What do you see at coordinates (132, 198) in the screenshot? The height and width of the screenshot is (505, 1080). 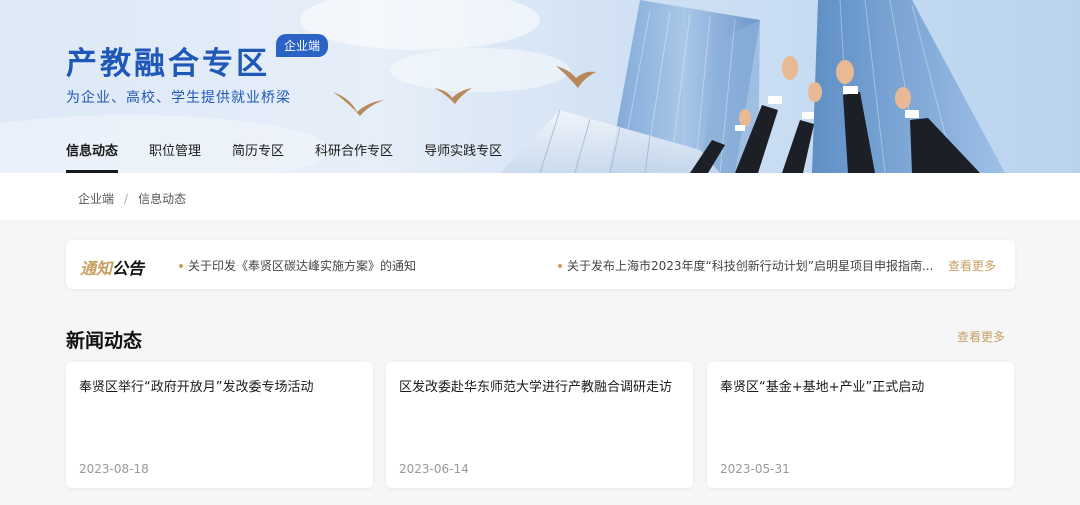 I see `breadcrumb: 企业端 / 信息动态` at bounding box center [132, 198].